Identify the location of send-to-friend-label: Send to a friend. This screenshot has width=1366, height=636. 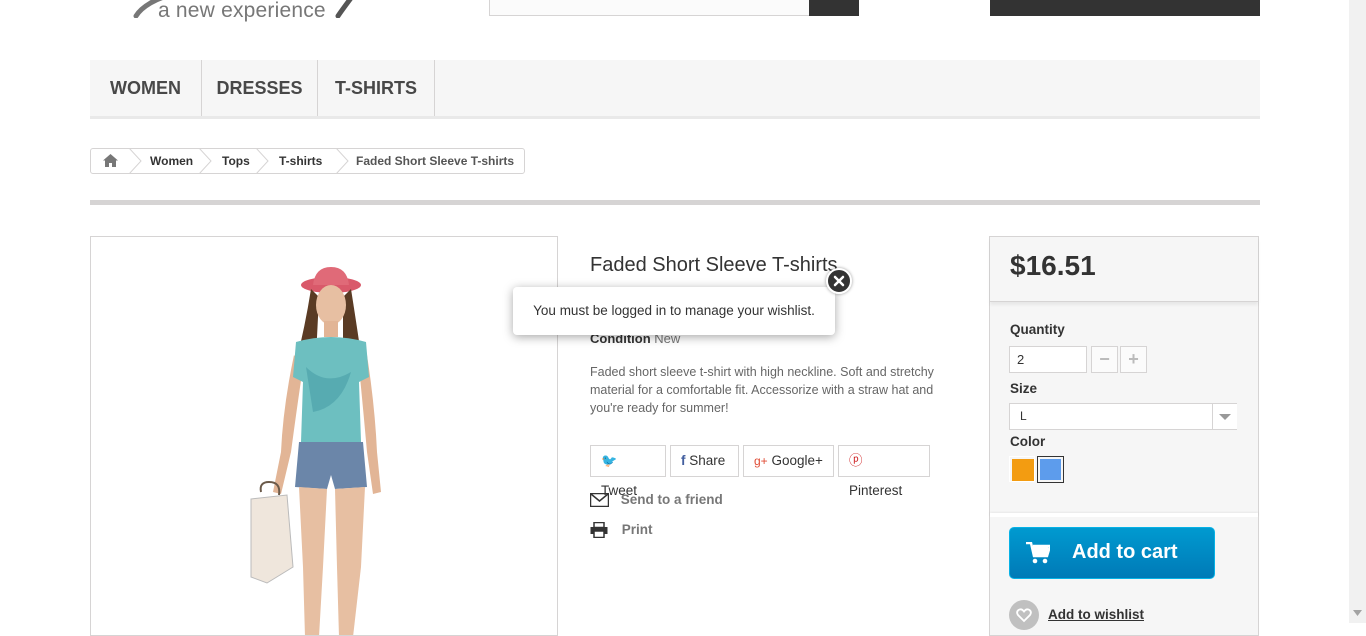
(671, 499).